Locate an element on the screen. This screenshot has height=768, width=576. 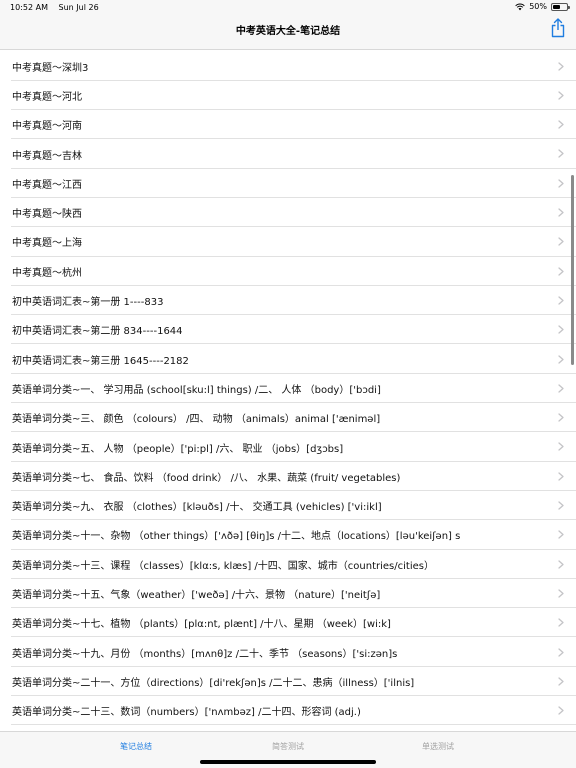
navigation-bar: 中考英语大全-笔记总结 is located at coordinates (288, 32).